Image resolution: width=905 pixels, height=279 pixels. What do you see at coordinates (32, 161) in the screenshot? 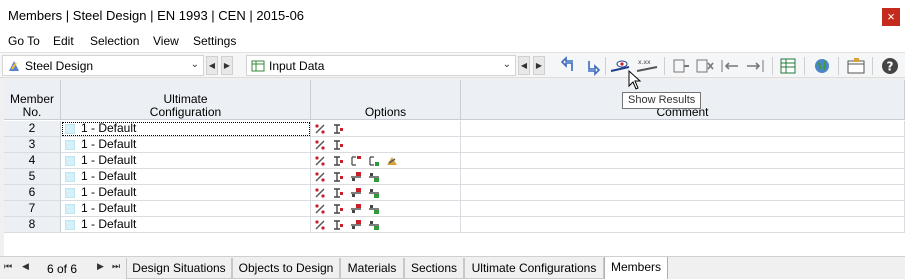
I see `member-number-cell: 4` at bounding box center [32, 161].